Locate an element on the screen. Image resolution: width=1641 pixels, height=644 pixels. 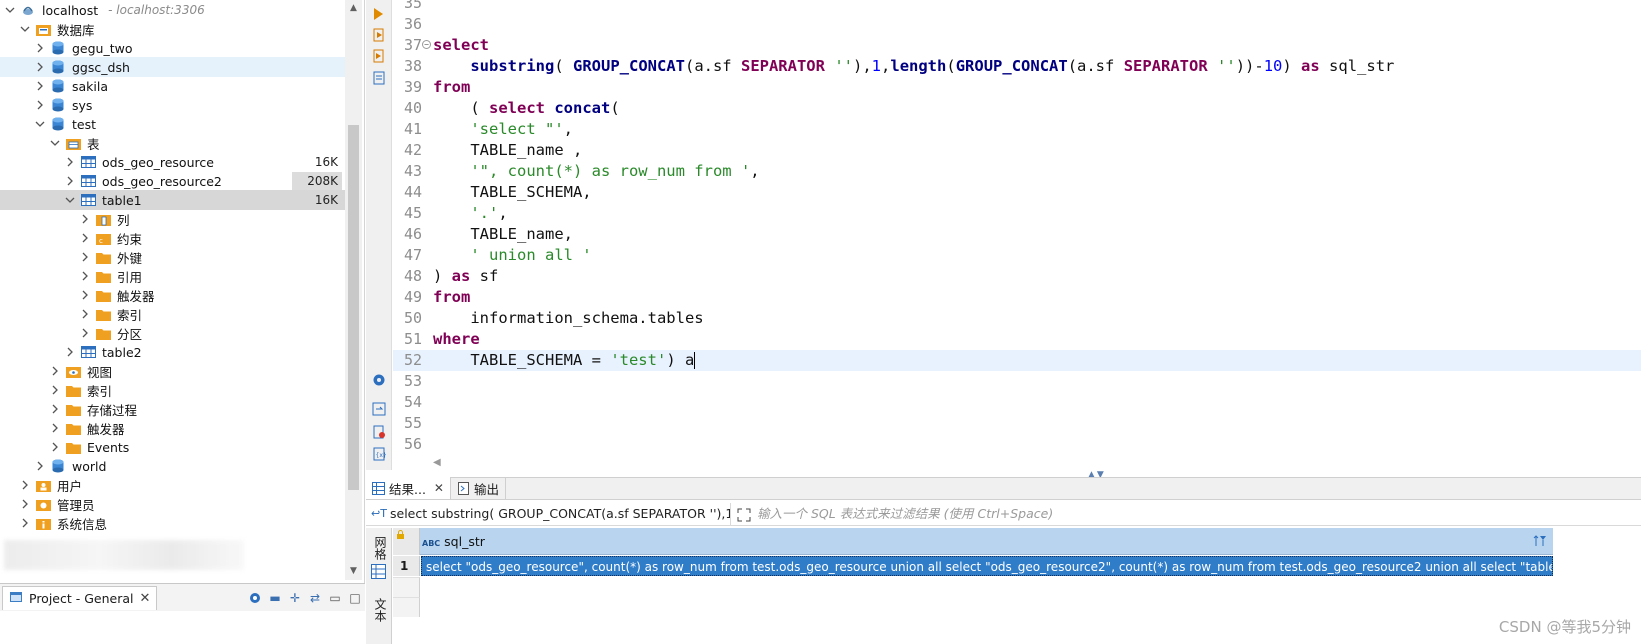
filter-input: 输入一个 SQL 表达式来过滤结果 (使用 Ctrl+Space) is located at coordinates (1186, 514).